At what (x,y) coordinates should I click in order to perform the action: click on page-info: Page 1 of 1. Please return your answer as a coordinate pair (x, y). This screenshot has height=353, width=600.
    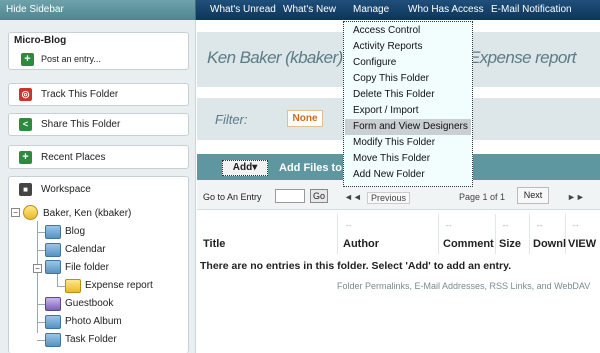
    Looking at the image, I should click on (482, 197).